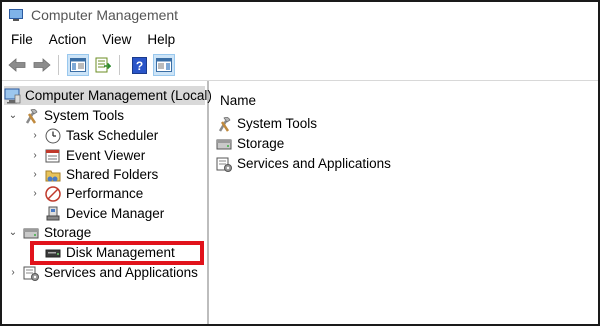  What do you see at coordinates (53, 175) in the screenshot?
I see `shared-folder-icon` at bounding box center [53, 175].